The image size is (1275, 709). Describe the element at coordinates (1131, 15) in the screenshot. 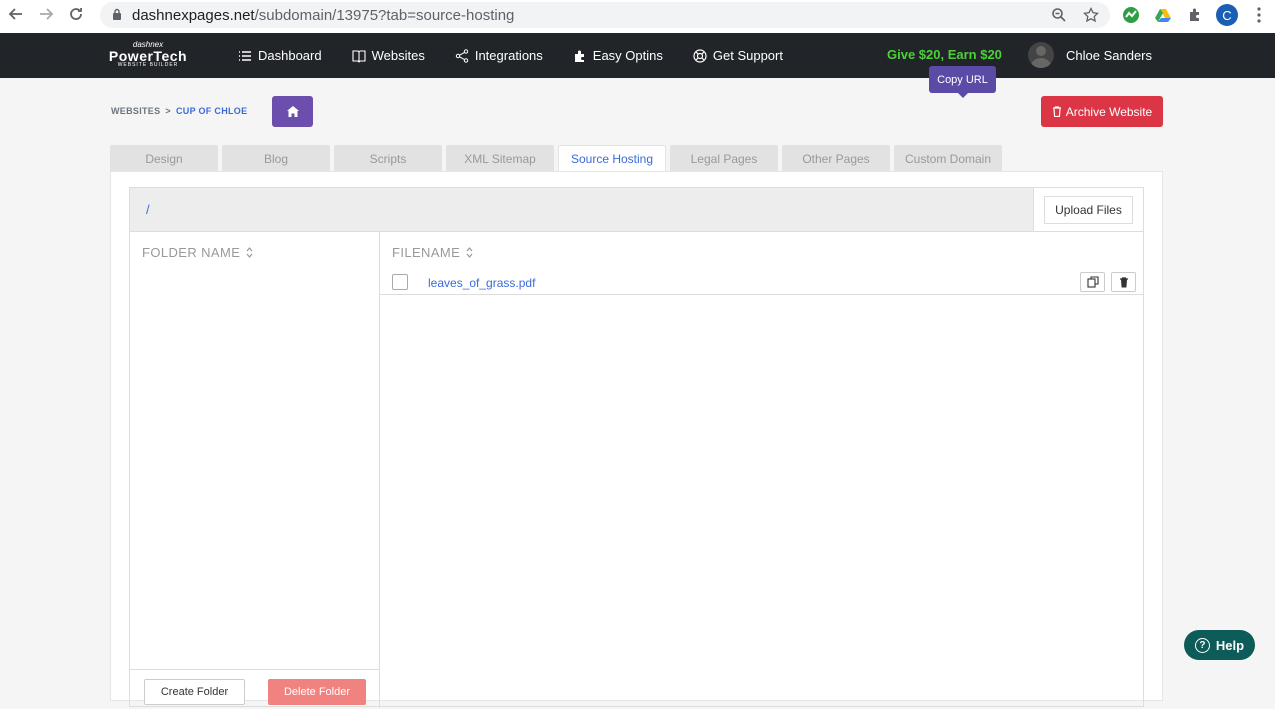

I see `extension-green-icon` at that location.